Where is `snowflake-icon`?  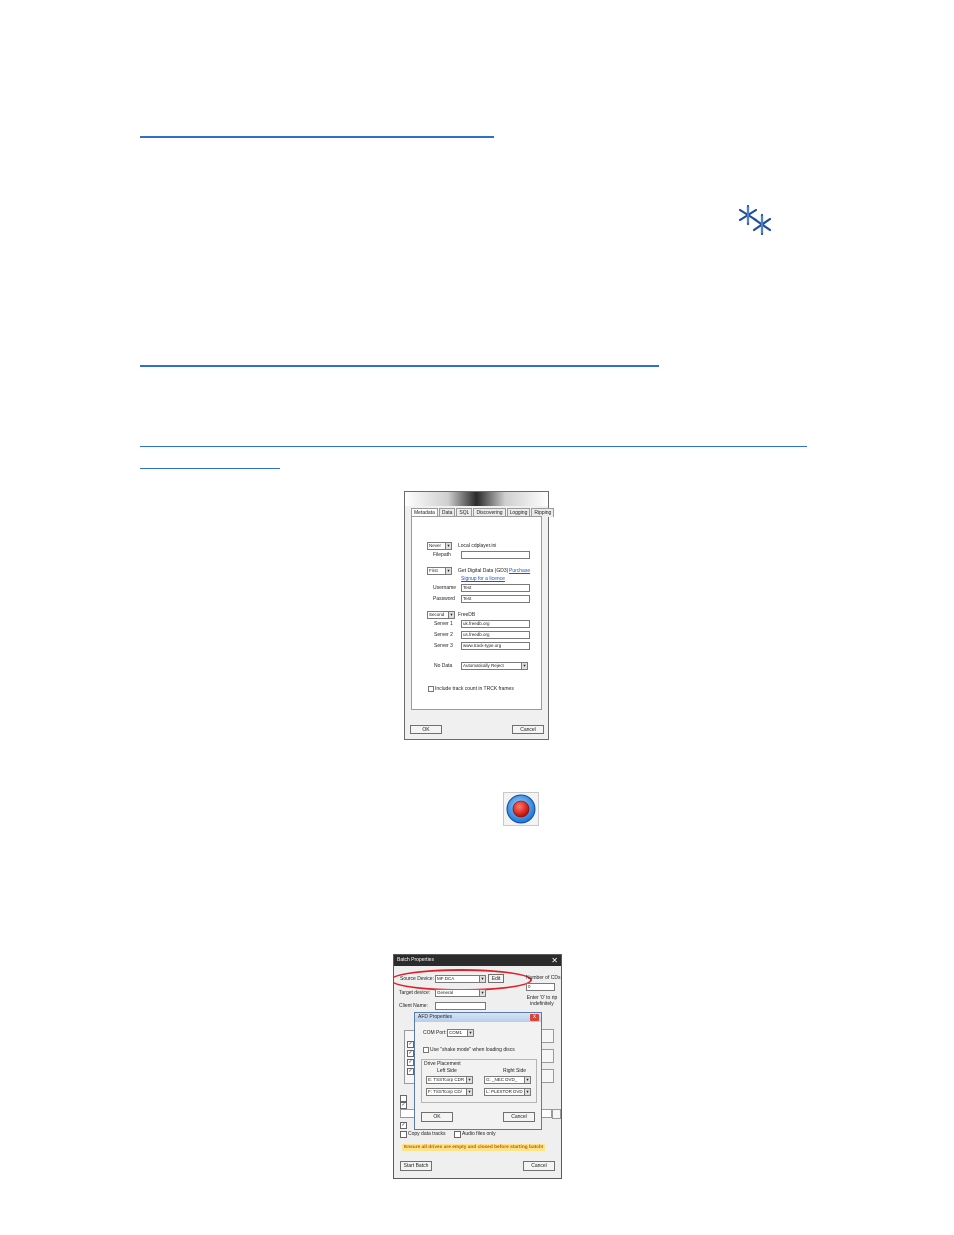 snowflake-icon is located at coordinates (755, 220).